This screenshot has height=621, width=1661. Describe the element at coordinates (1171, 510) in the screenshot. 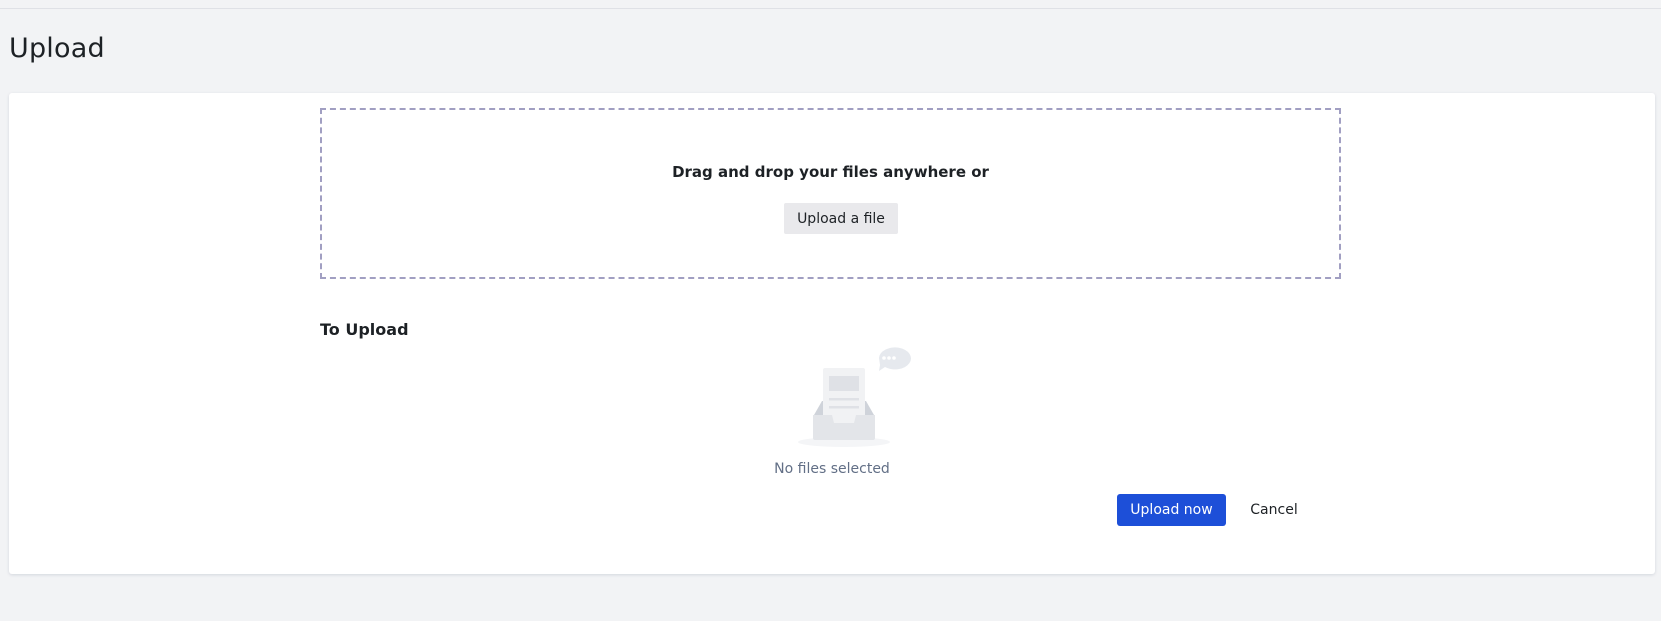

I see `upload-now-button: Upload now` at that location.